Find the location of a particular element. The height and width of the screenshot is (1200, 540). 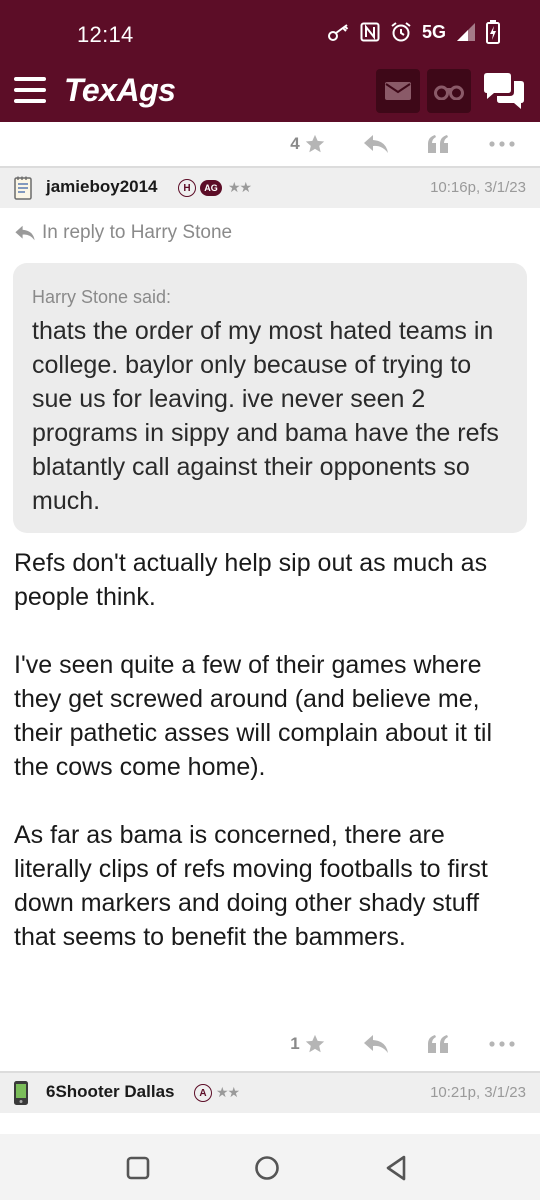

nfc-icon is located at coordinates (370, 32).